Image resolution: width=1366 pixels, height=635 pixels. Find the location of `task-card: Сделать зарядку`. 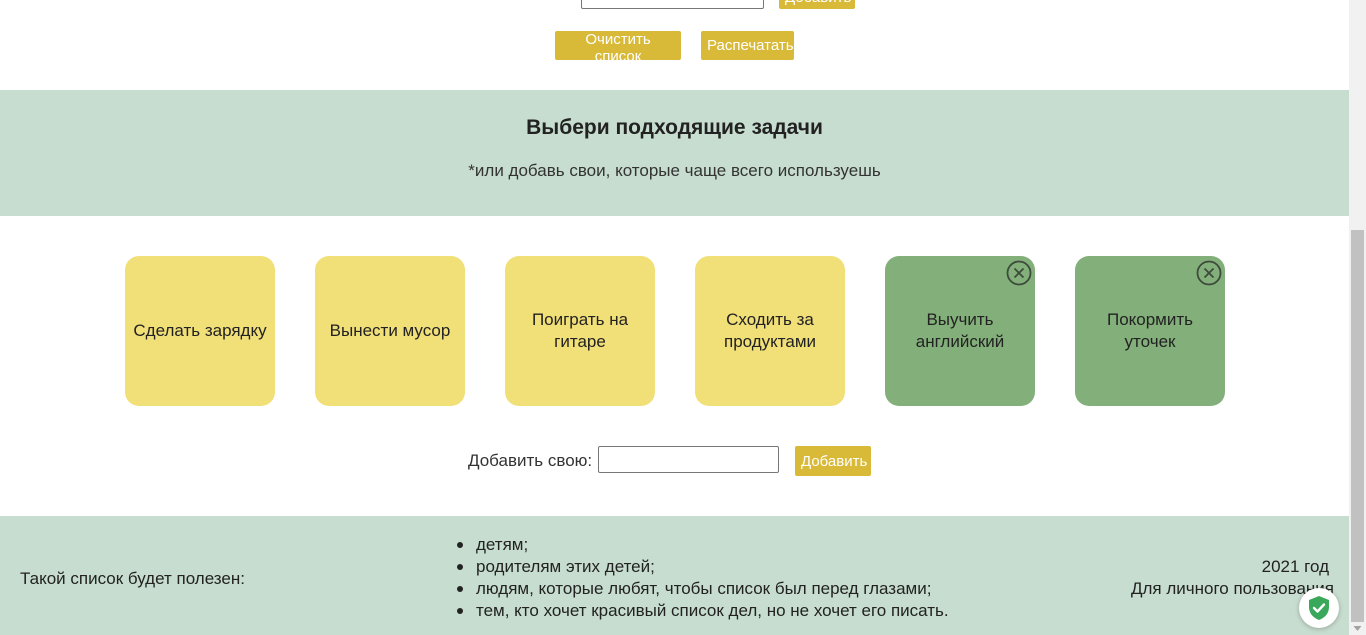

task-card: Сделать зарядку is located at coordinates (200, 331).